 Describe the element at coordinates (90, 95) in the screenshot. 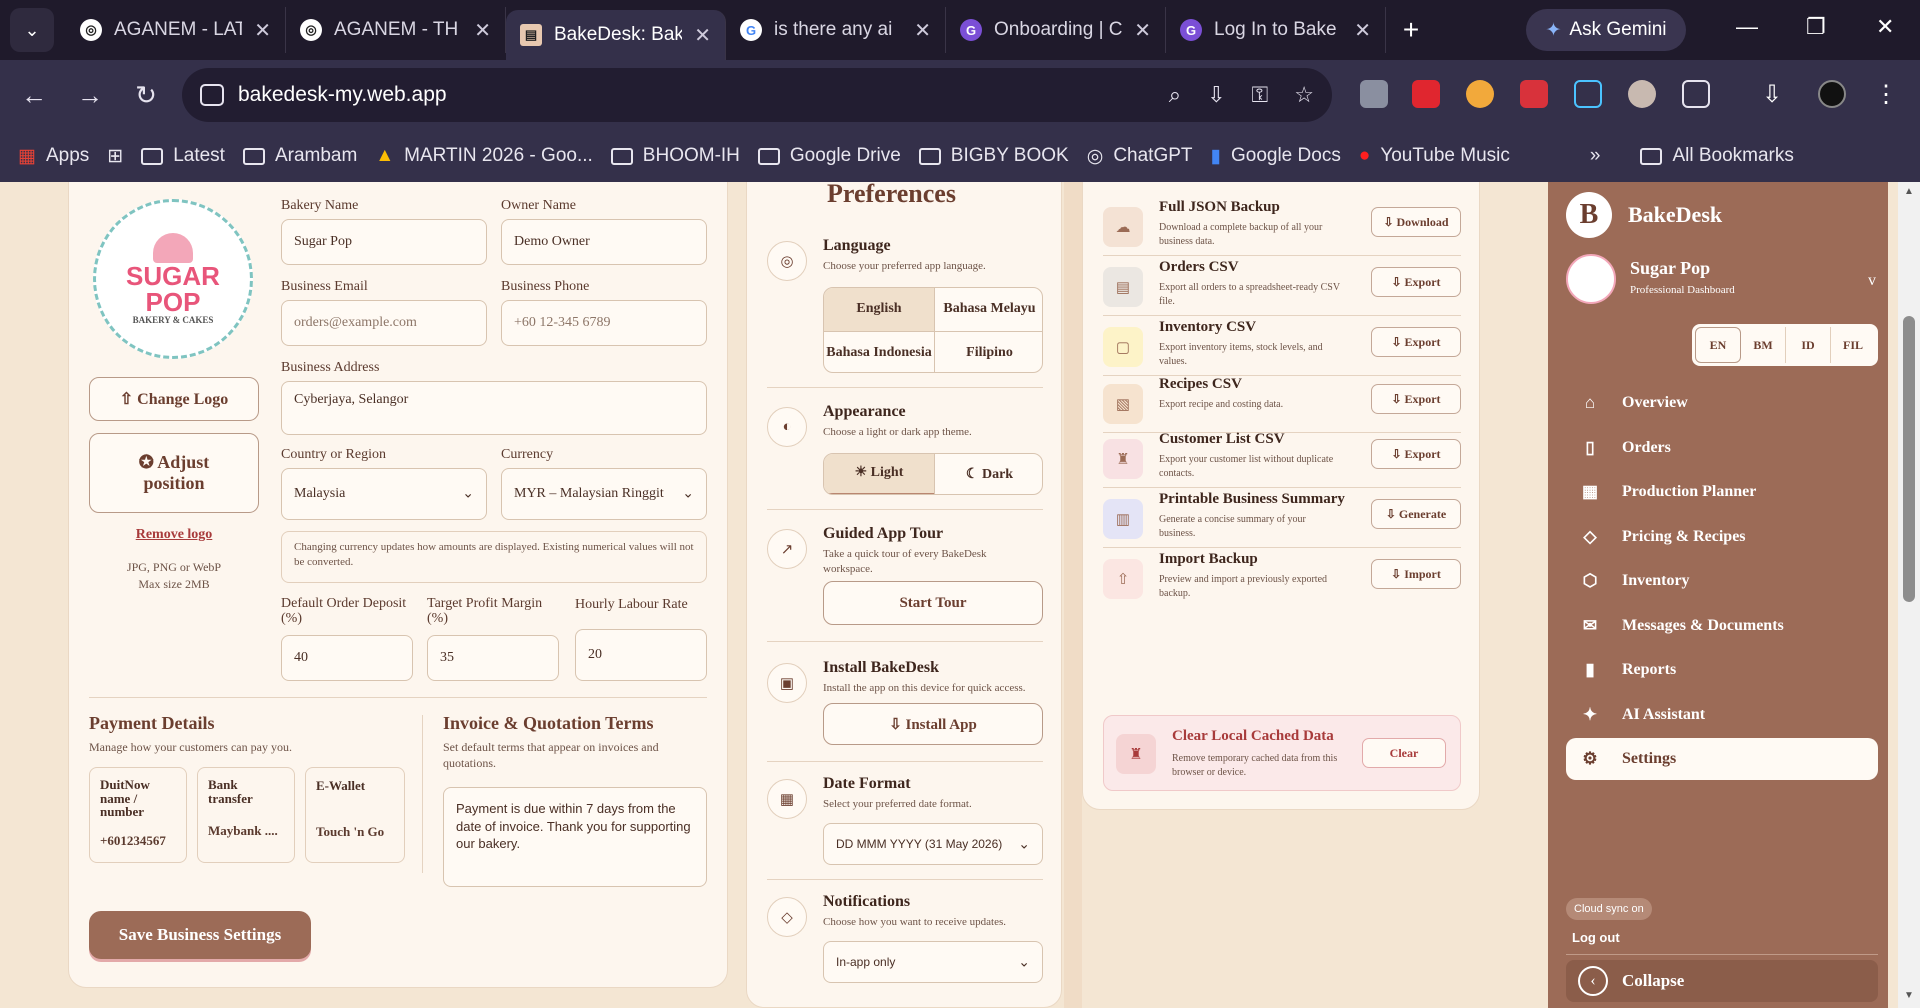

I see `forward-icon: →` at that location.